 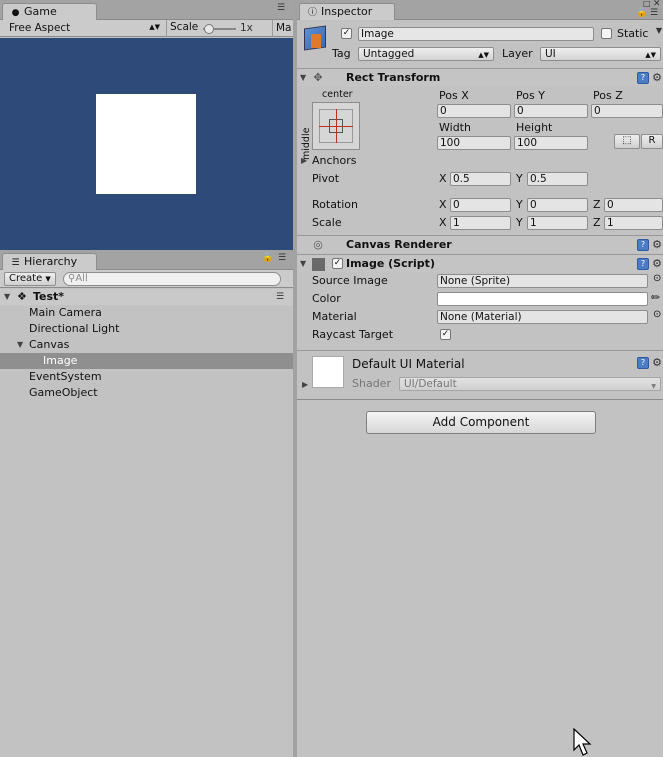 What do you see at coordinates (551, 111) in the screenshot?
I see `pos-y-field: 0` at bounding box center [551, 111].